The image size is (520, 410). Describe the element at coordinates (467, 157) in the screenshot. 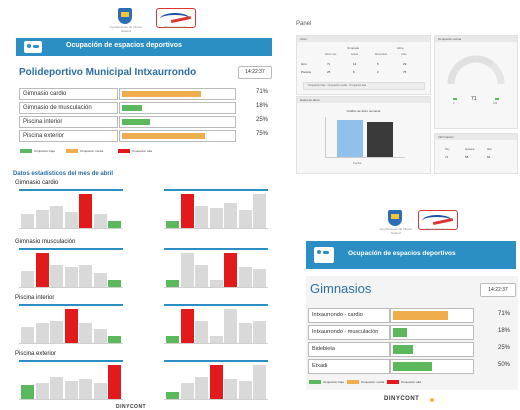

I see `info-value: 58` at that location.